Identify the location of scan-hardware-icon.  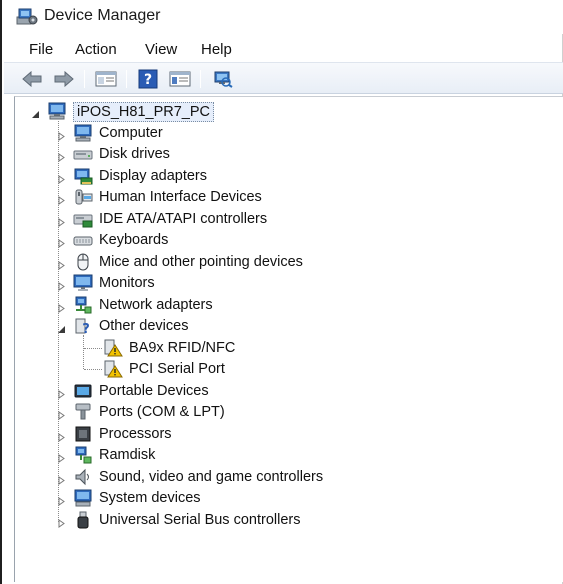
(222, 79).